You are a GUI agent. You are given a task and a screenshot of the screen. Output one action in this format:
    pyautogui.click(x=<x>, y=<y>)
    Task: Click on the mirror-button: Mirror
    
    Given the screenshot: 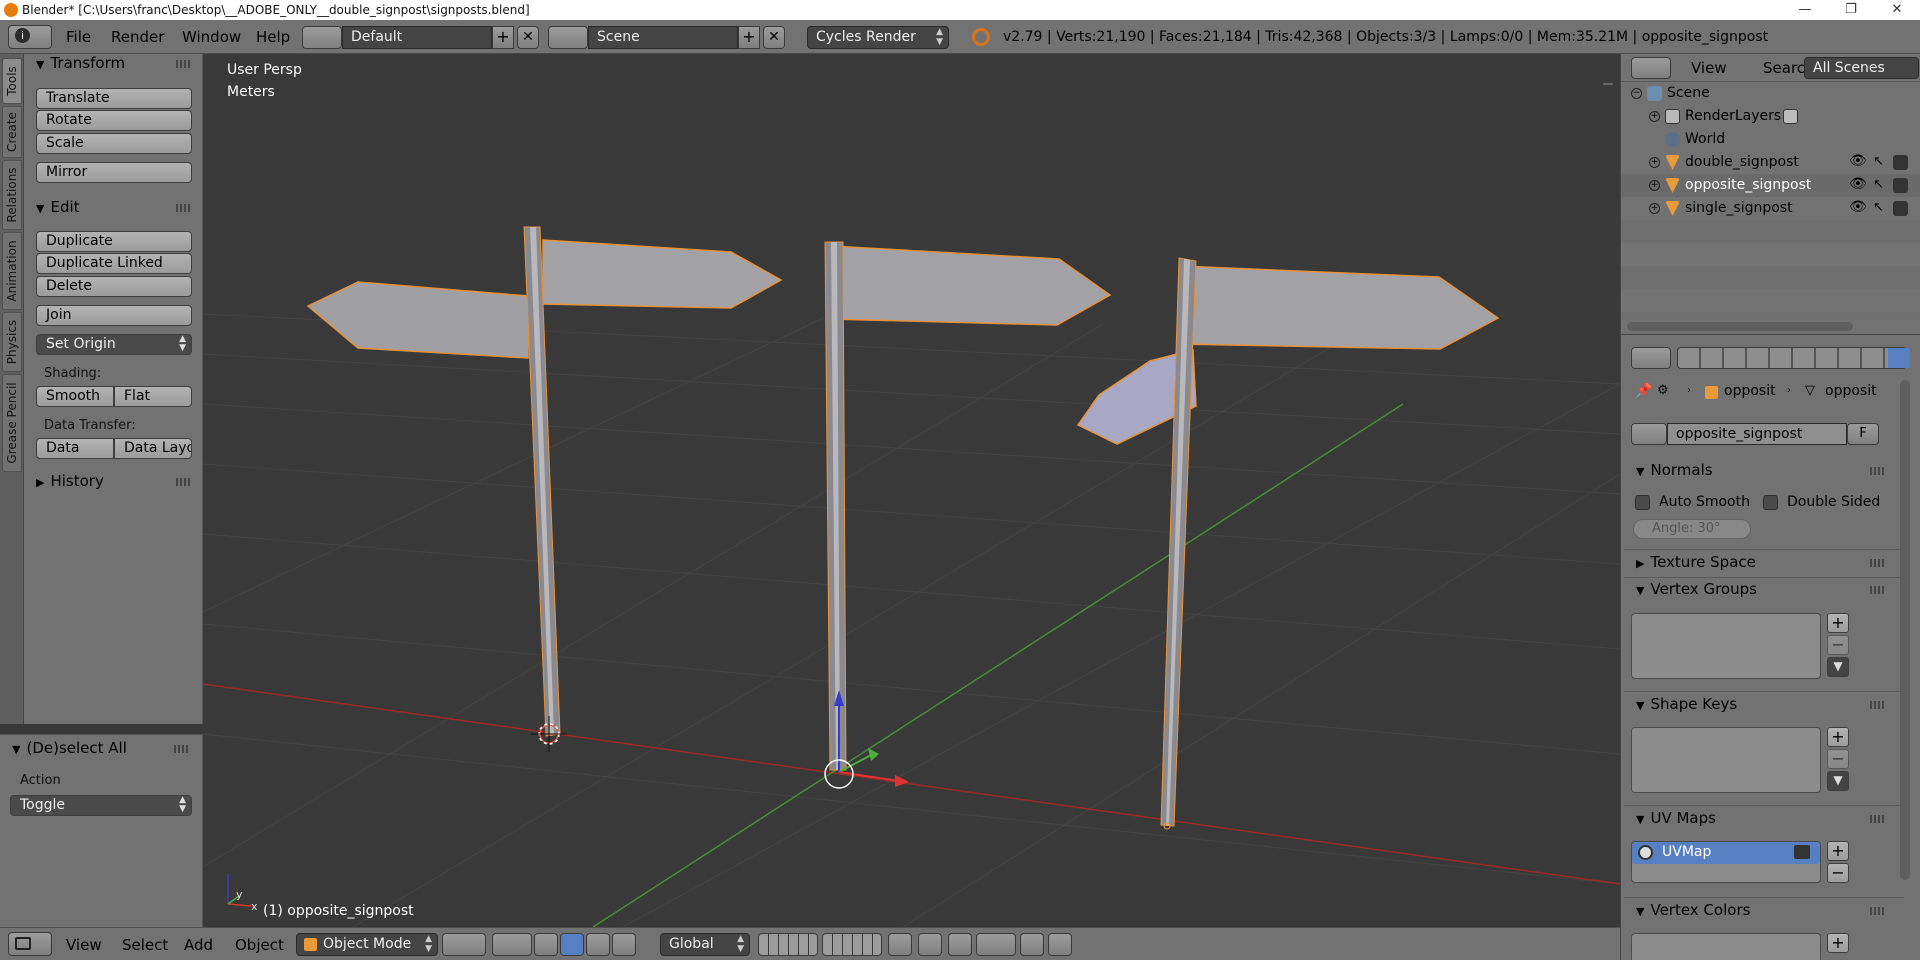 What is the action you would take?
    pyautogui.click(x=114, y=172)
    